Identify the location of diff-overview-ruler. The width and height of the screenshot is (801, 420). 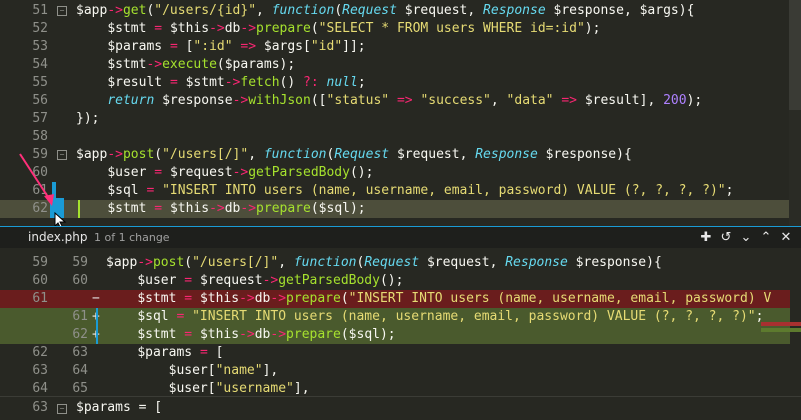
(778, 322).